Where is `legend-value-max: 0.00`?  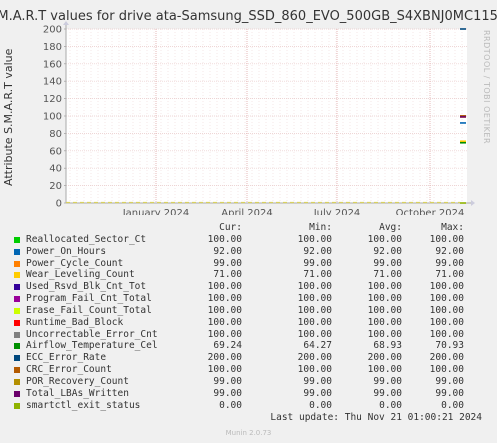 legend-value-max: 0.00 is located at coordinates (452, 405).